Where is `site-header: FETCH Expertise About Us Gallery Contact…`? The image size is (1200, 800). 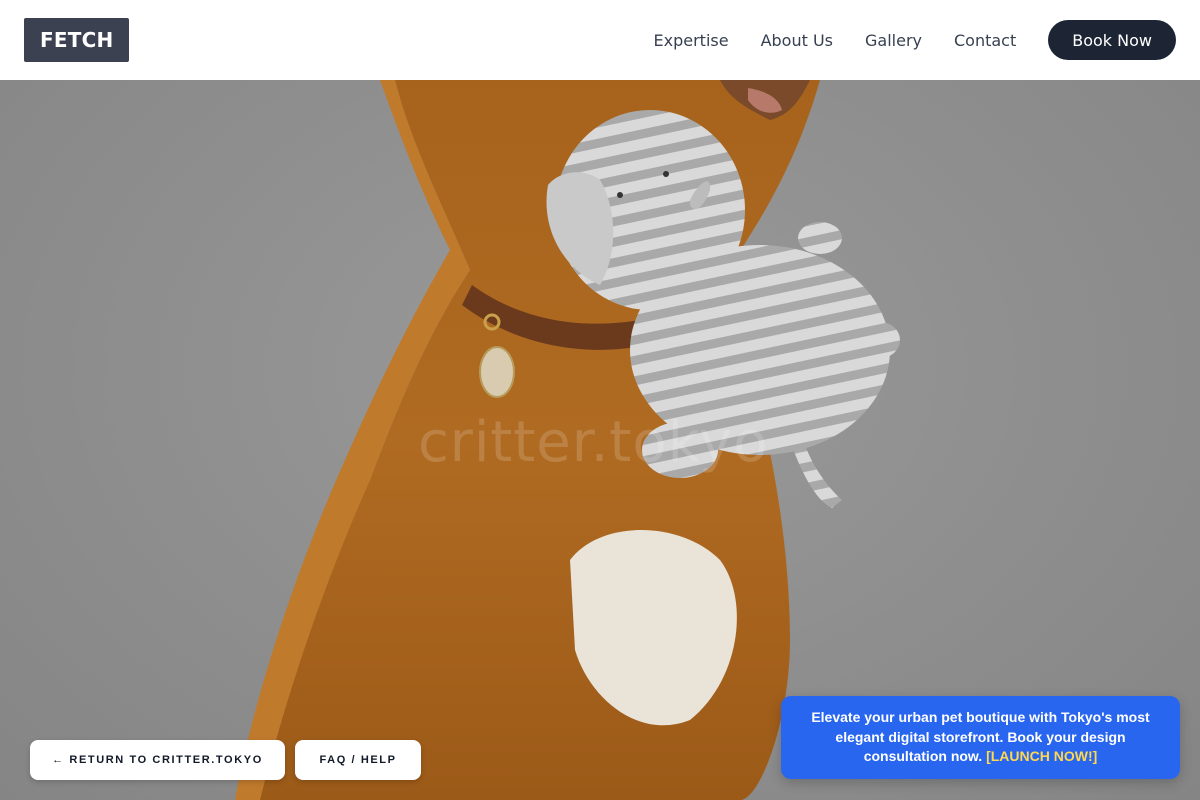
site-header: FETCH Expertise About Us Gallery Contact… is located at coordinates (600, 40).